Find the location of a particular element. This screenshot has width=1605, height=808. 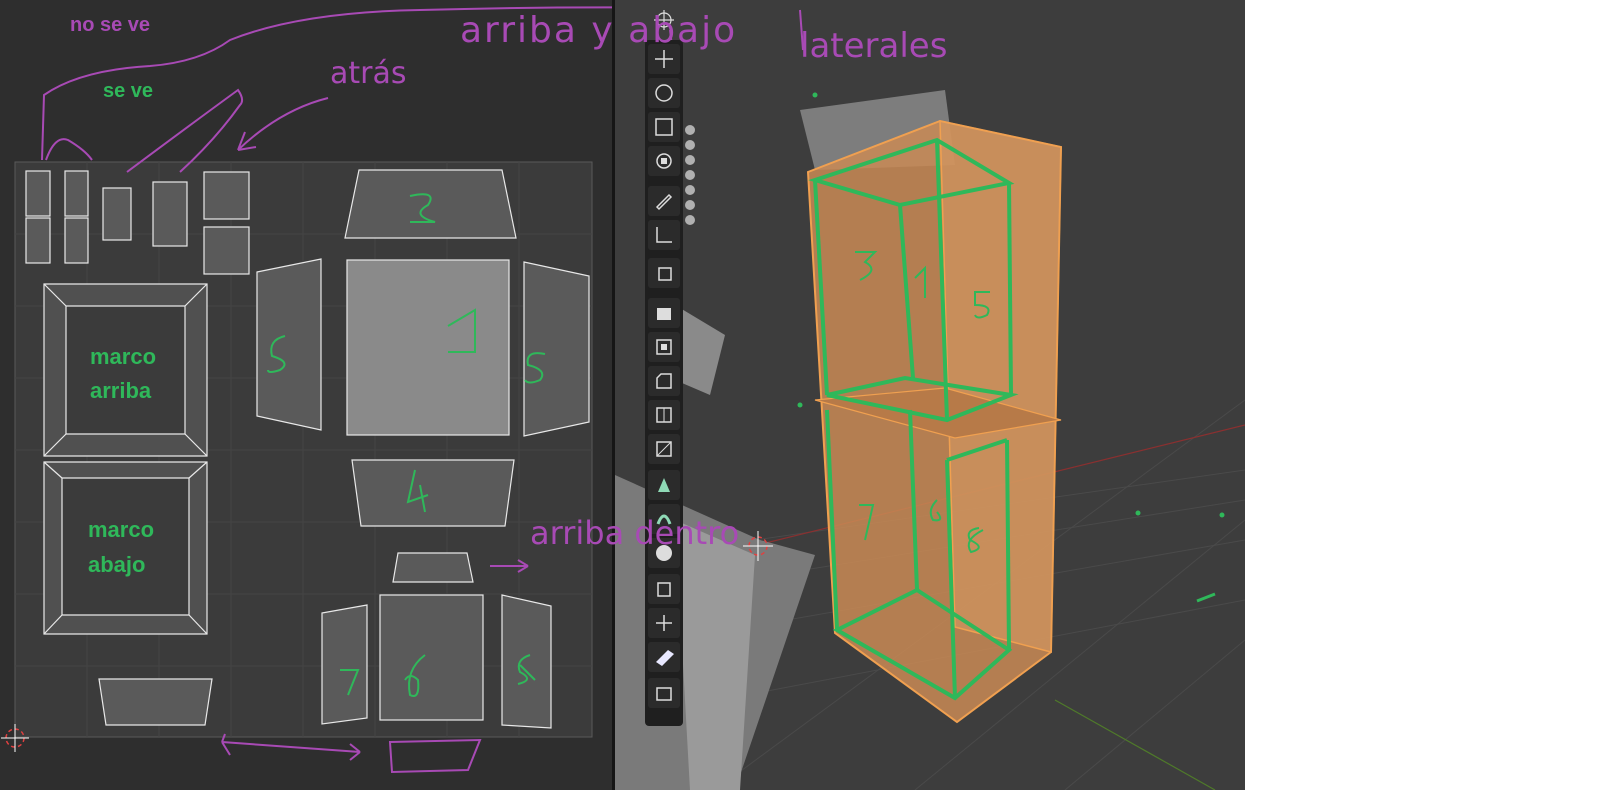

rip-icon is located at coordinates (664, 694).